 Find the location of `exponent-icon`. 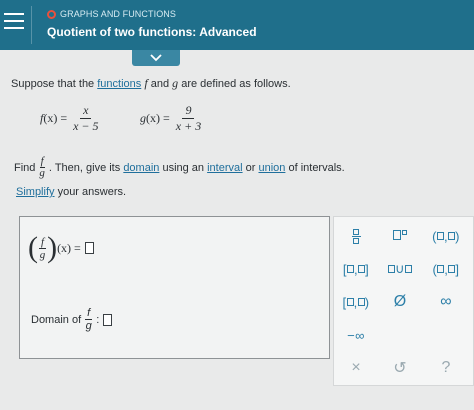

exponent-icon is located at coordinates (400, 236).